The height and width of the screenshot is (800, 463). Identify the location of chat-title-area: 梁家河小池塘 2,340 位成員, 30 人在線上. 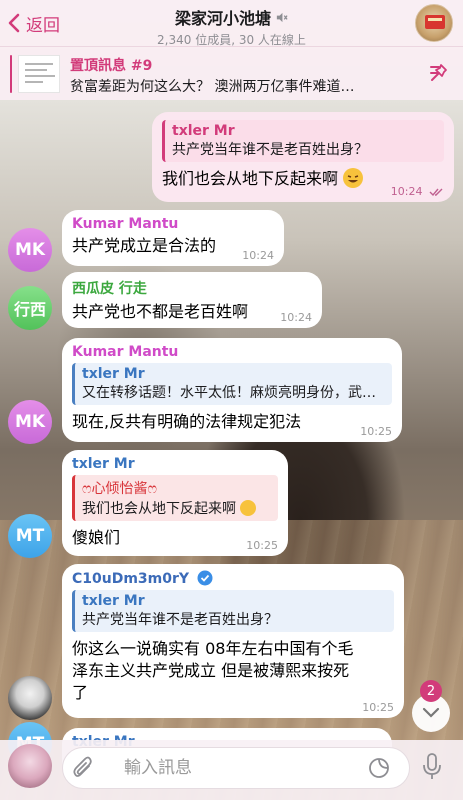
(231, 26).